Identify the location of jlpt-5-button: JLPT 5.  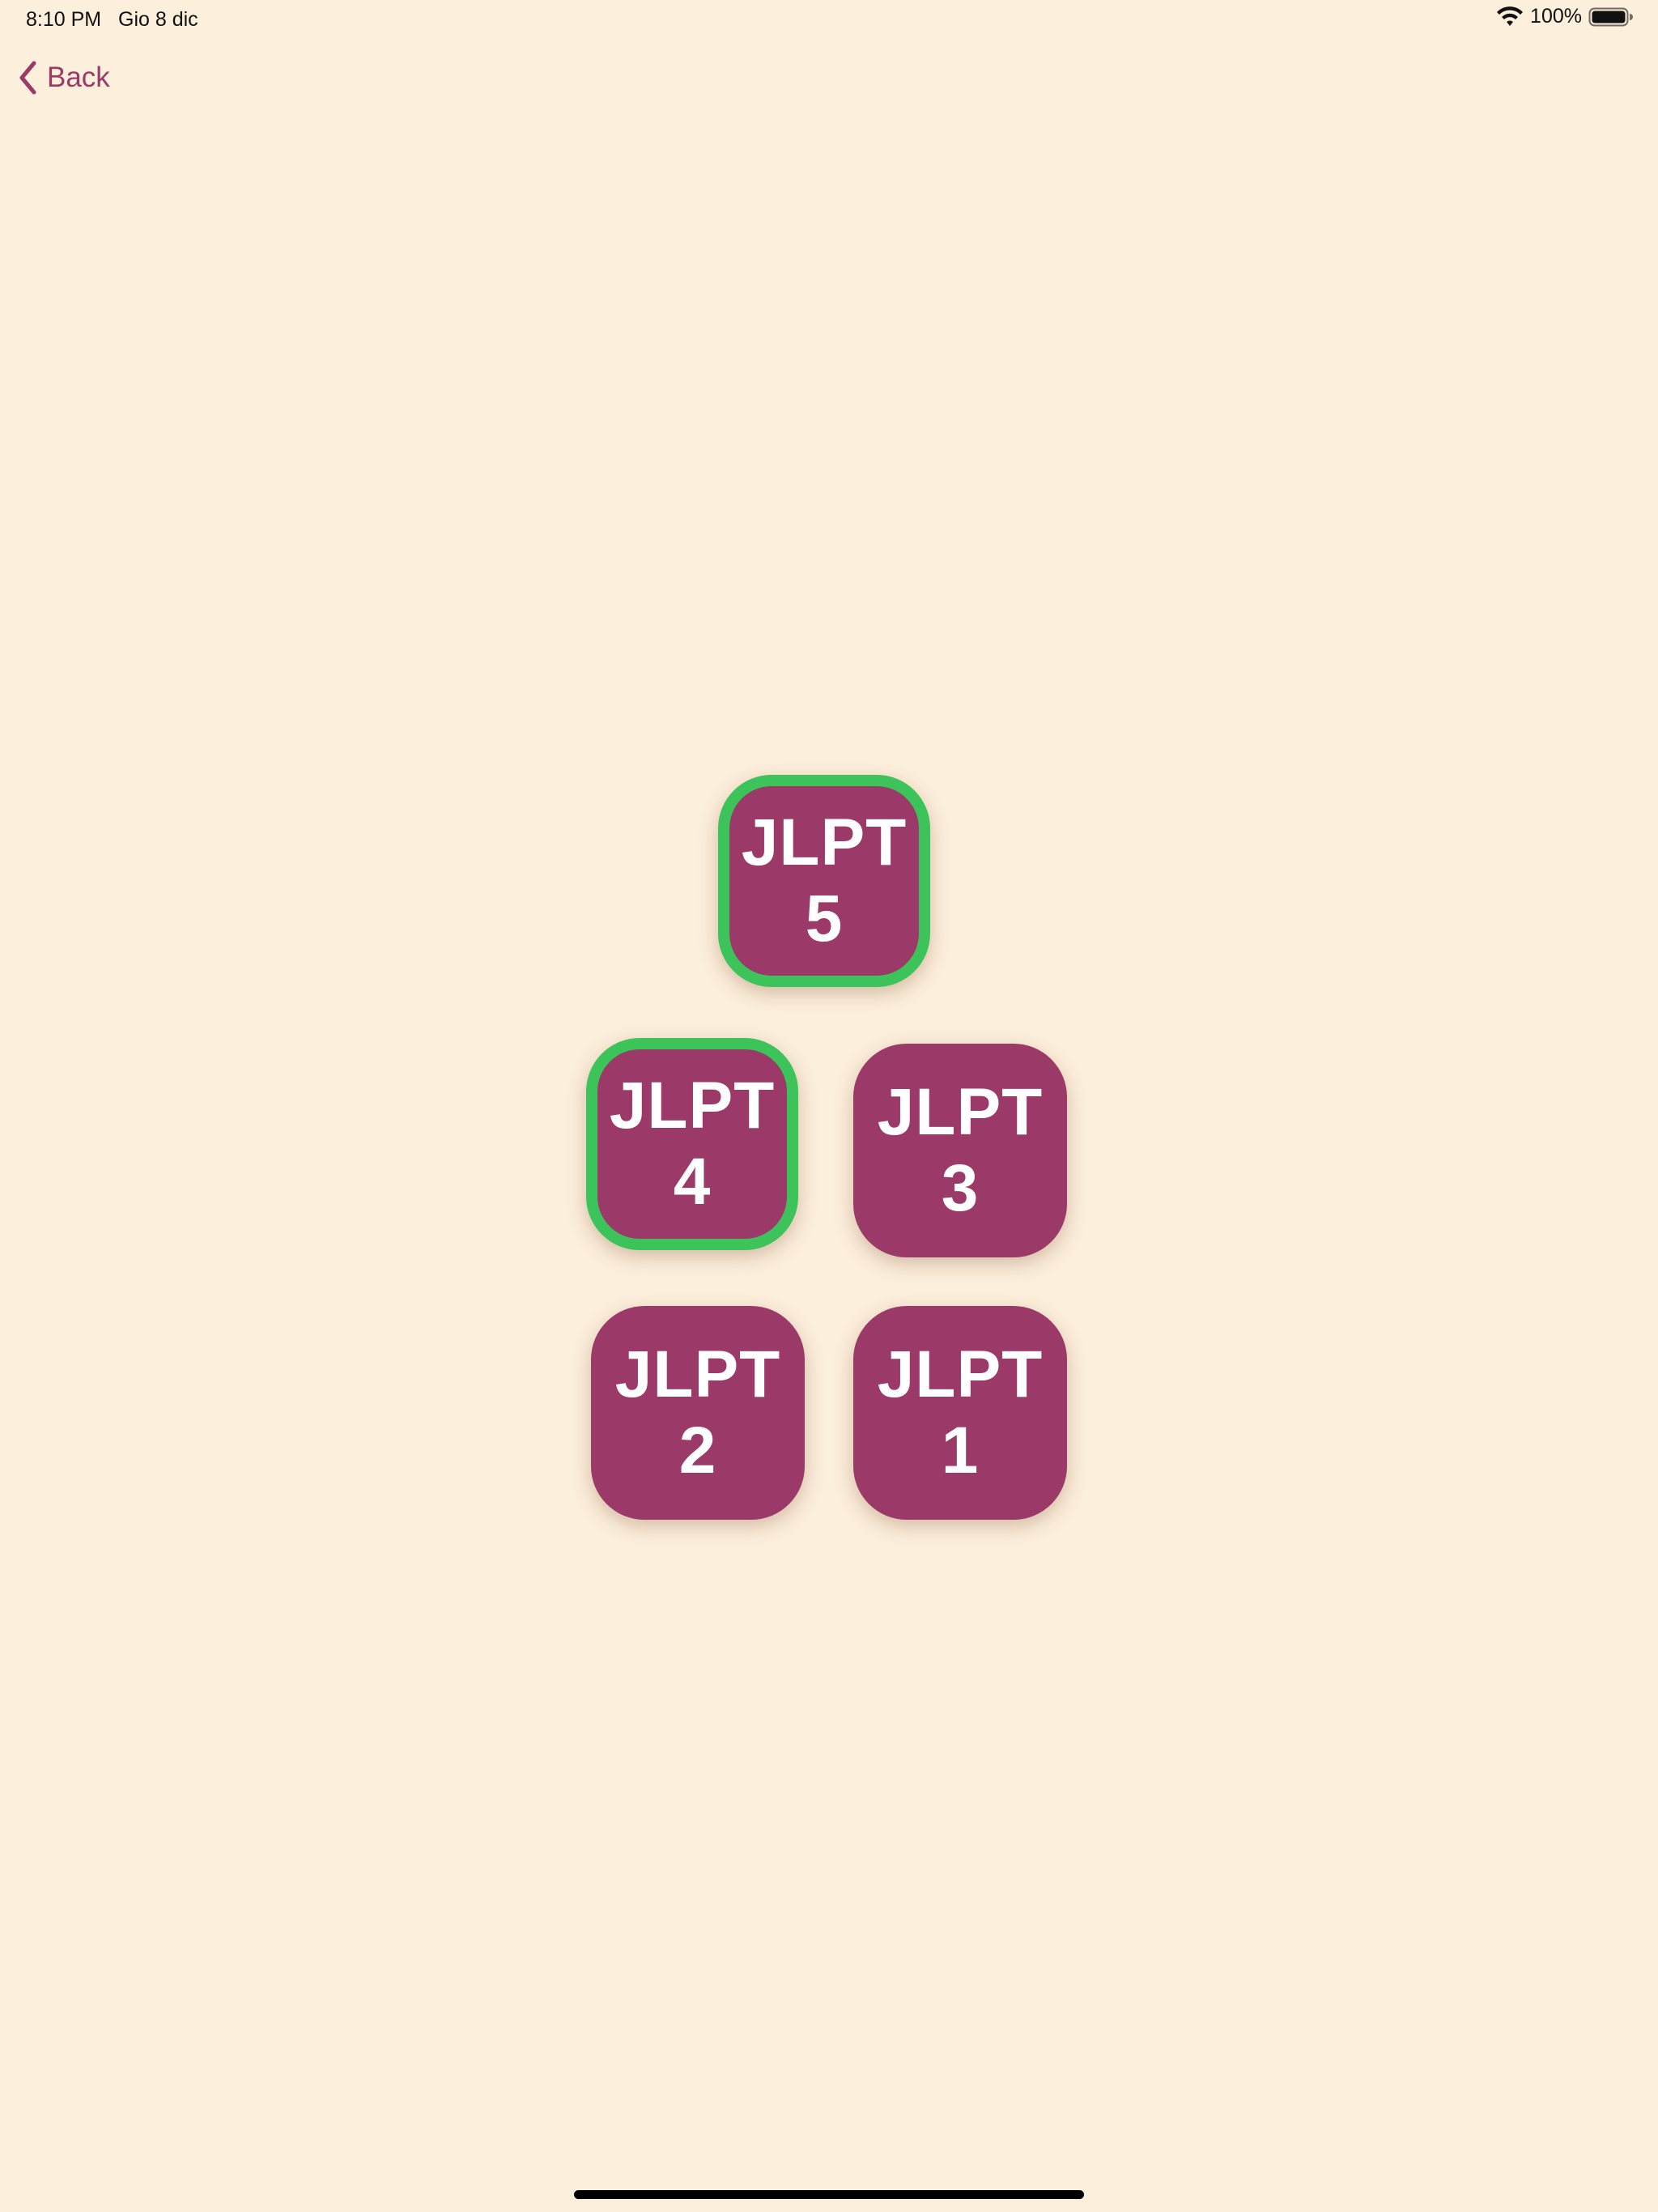
(824, 881).